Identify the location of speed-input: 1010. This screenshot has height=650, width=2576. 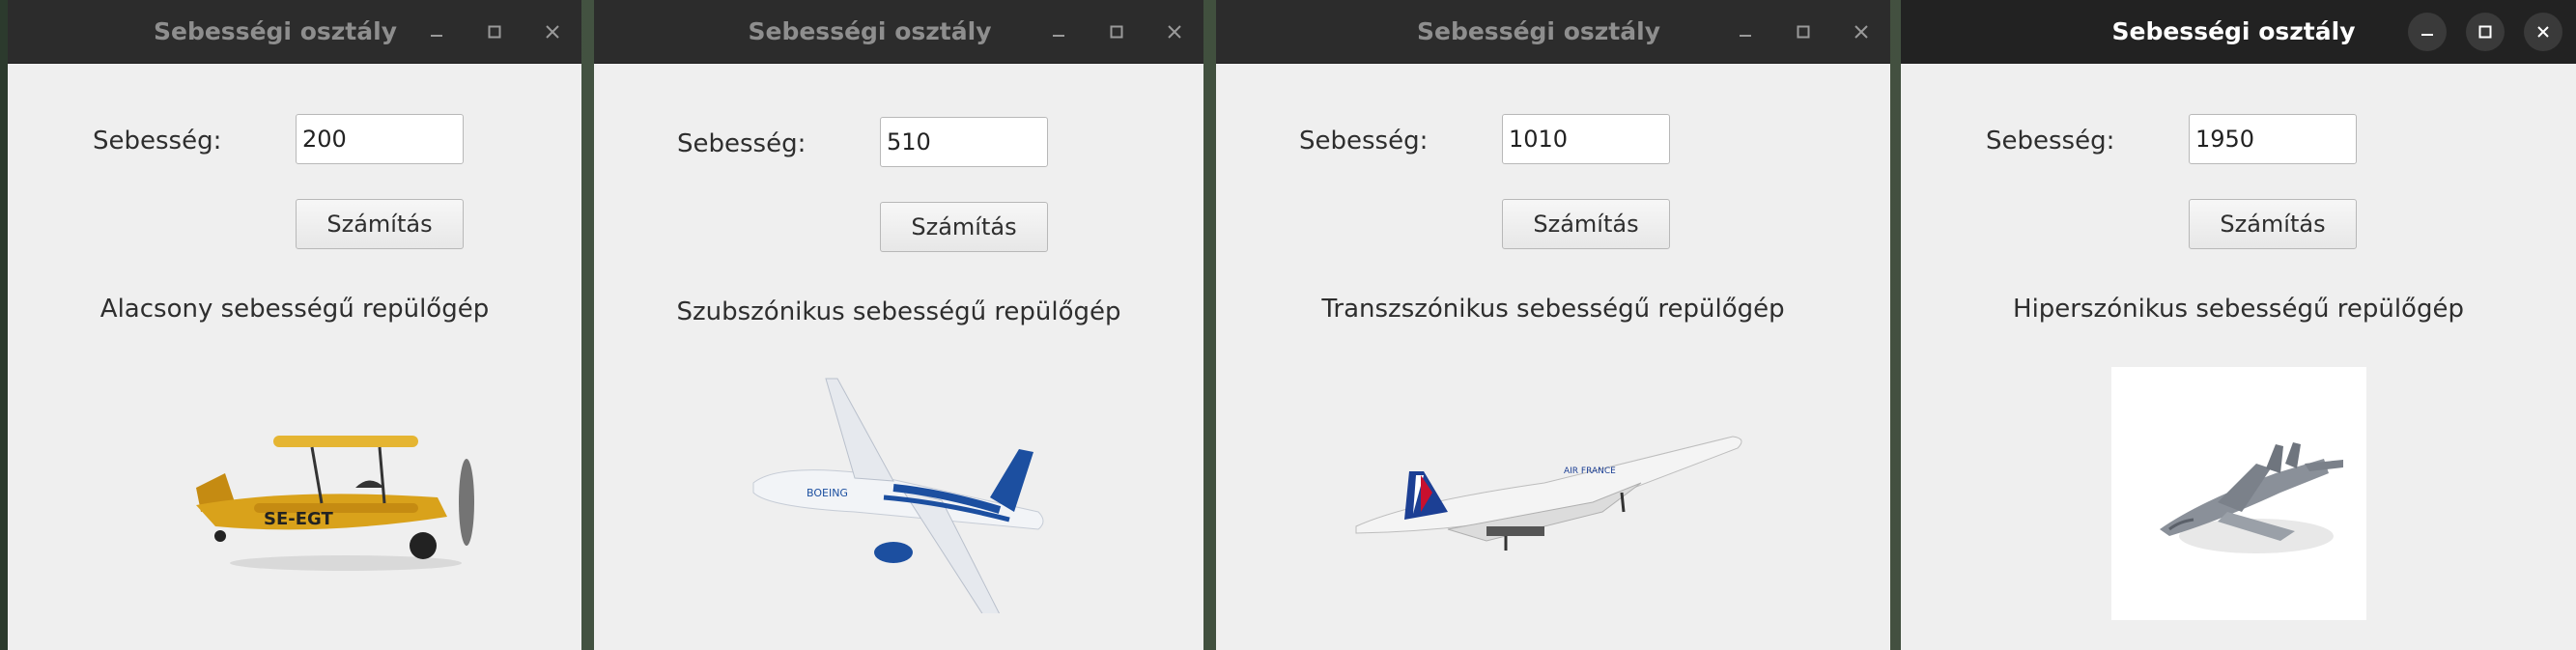
(1586, 139).